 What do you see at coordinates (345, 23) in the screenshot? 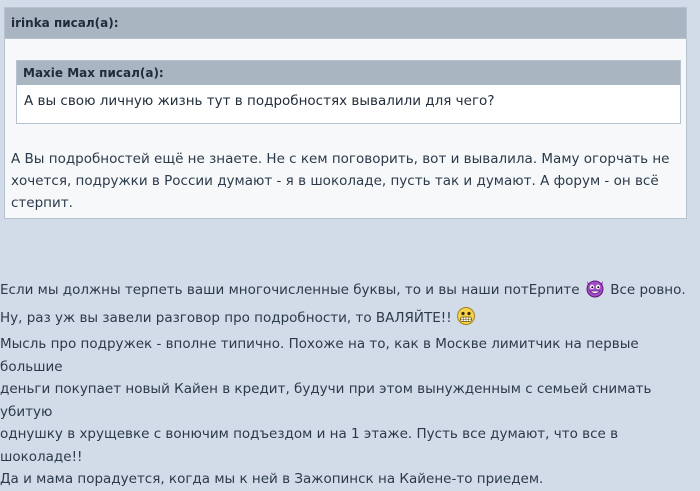
I see `outer-quote-author: irinka писал(а):` at bounding box center [345, 23].